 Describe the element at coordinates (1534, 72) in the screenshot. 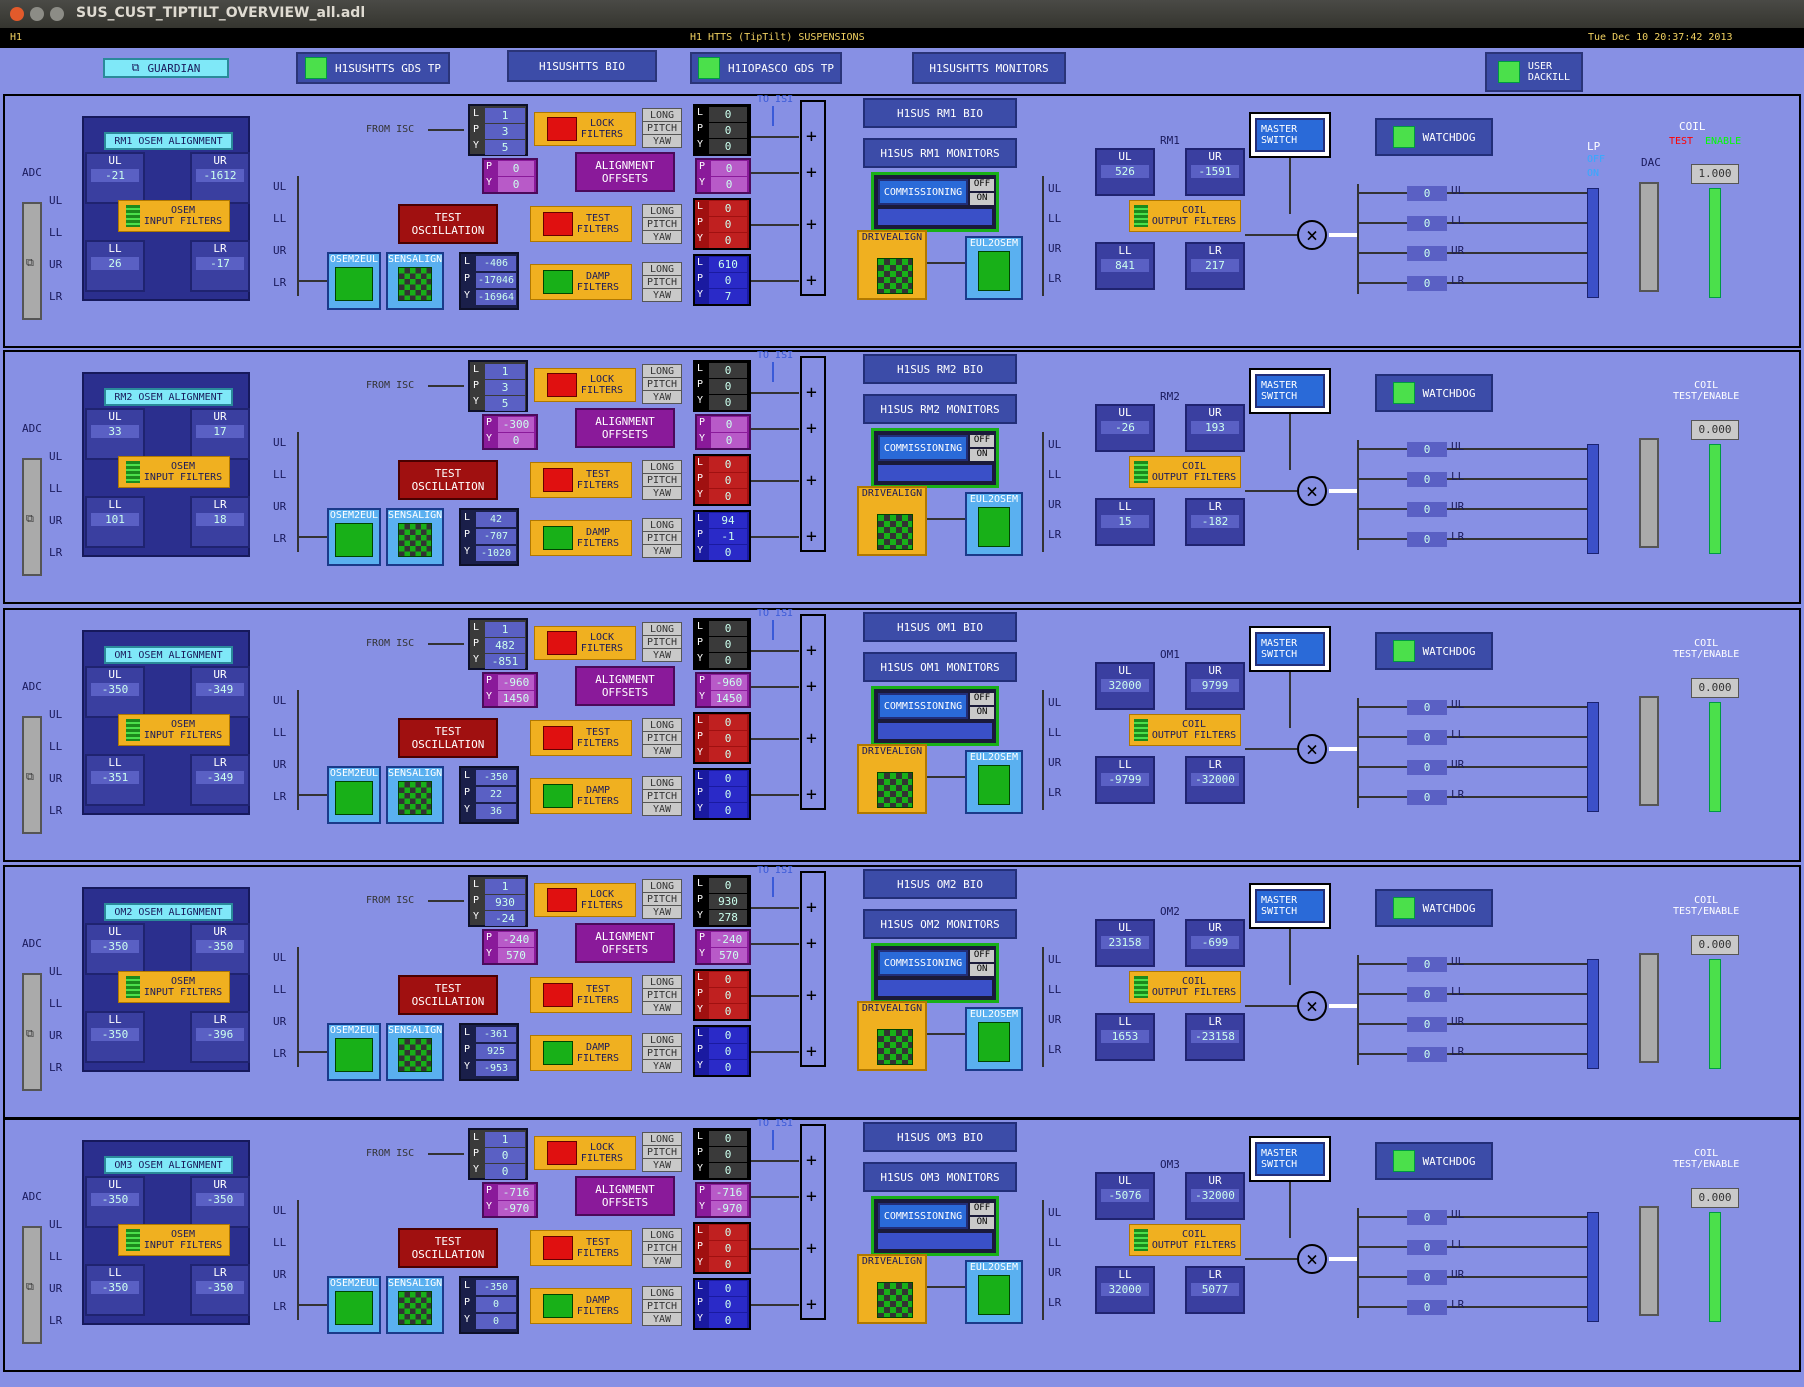

I see `user-dackill-button: USER DACKILL` at that location.